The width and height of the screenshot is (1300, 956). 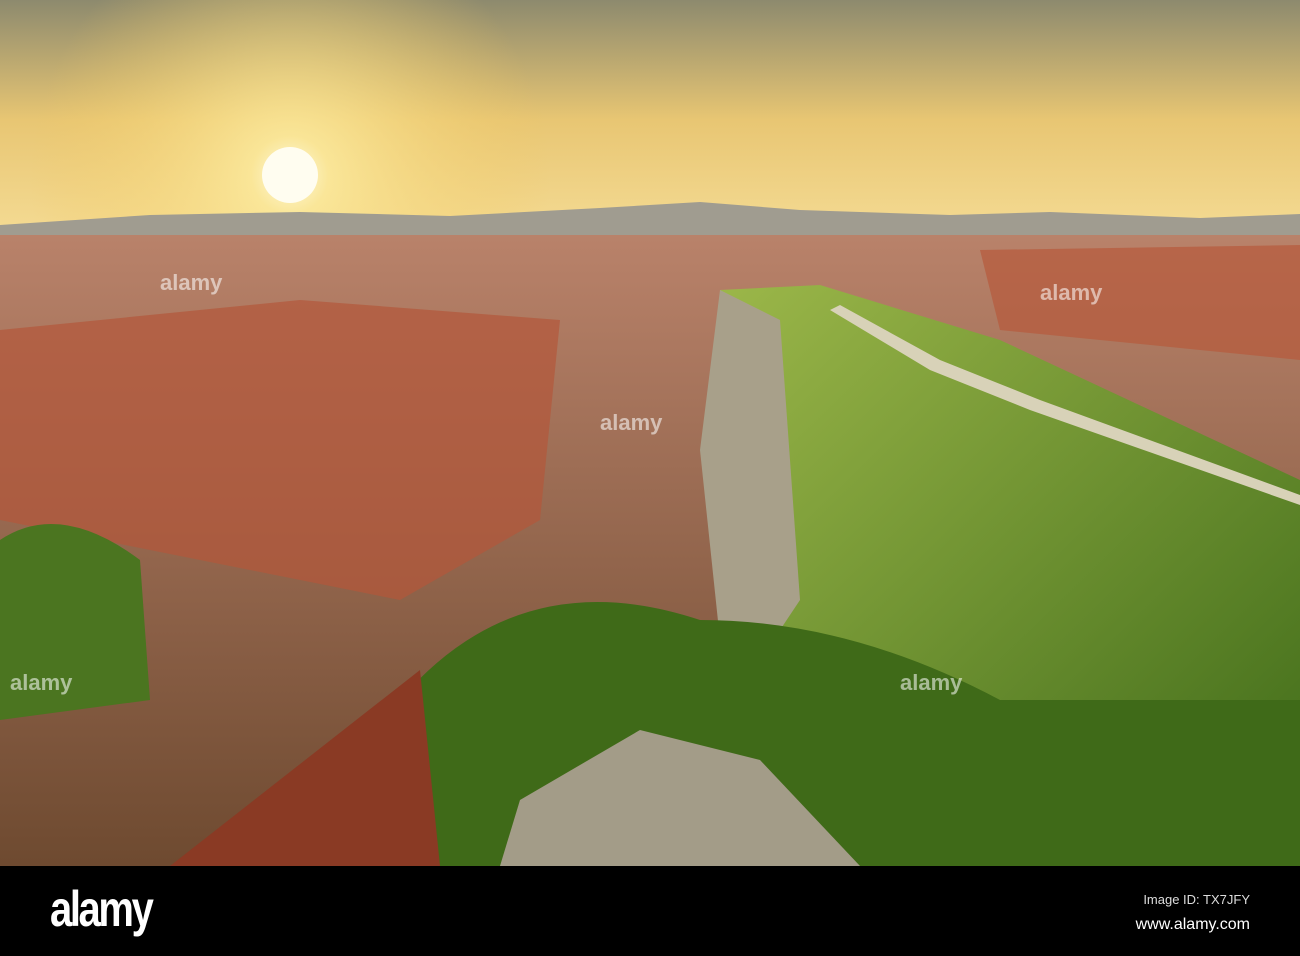 I want to click on sun, so click(x=290, y=175).